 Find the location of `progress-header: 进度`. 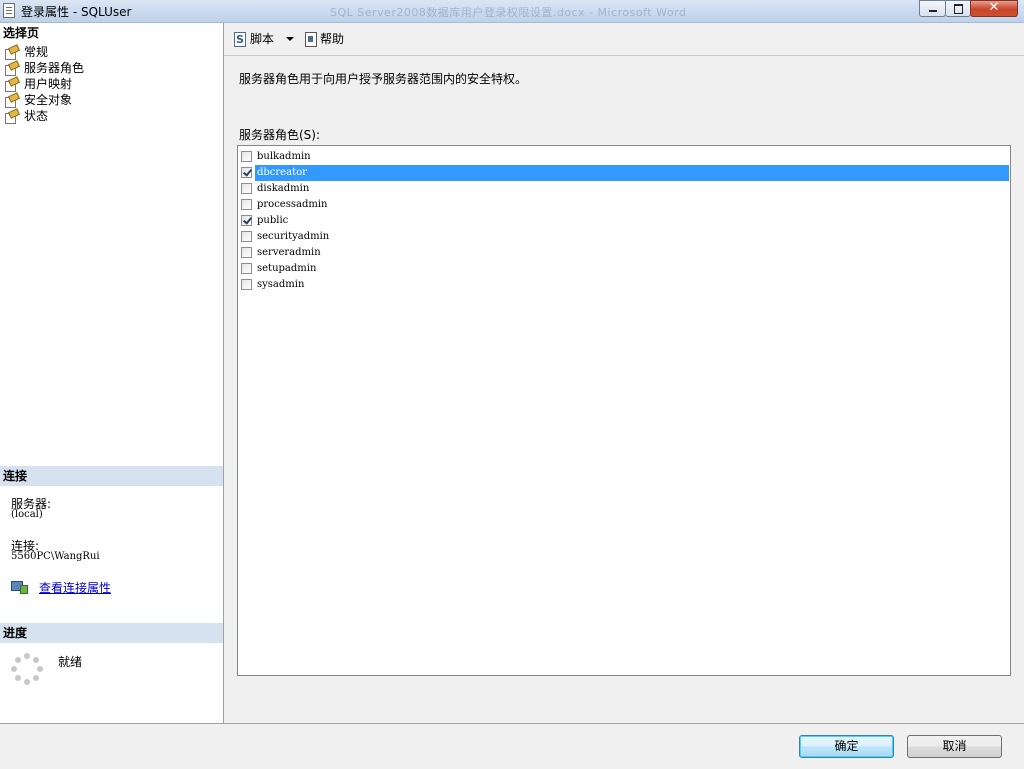

progress-header: 进度 is located at coordinates (111, 633).